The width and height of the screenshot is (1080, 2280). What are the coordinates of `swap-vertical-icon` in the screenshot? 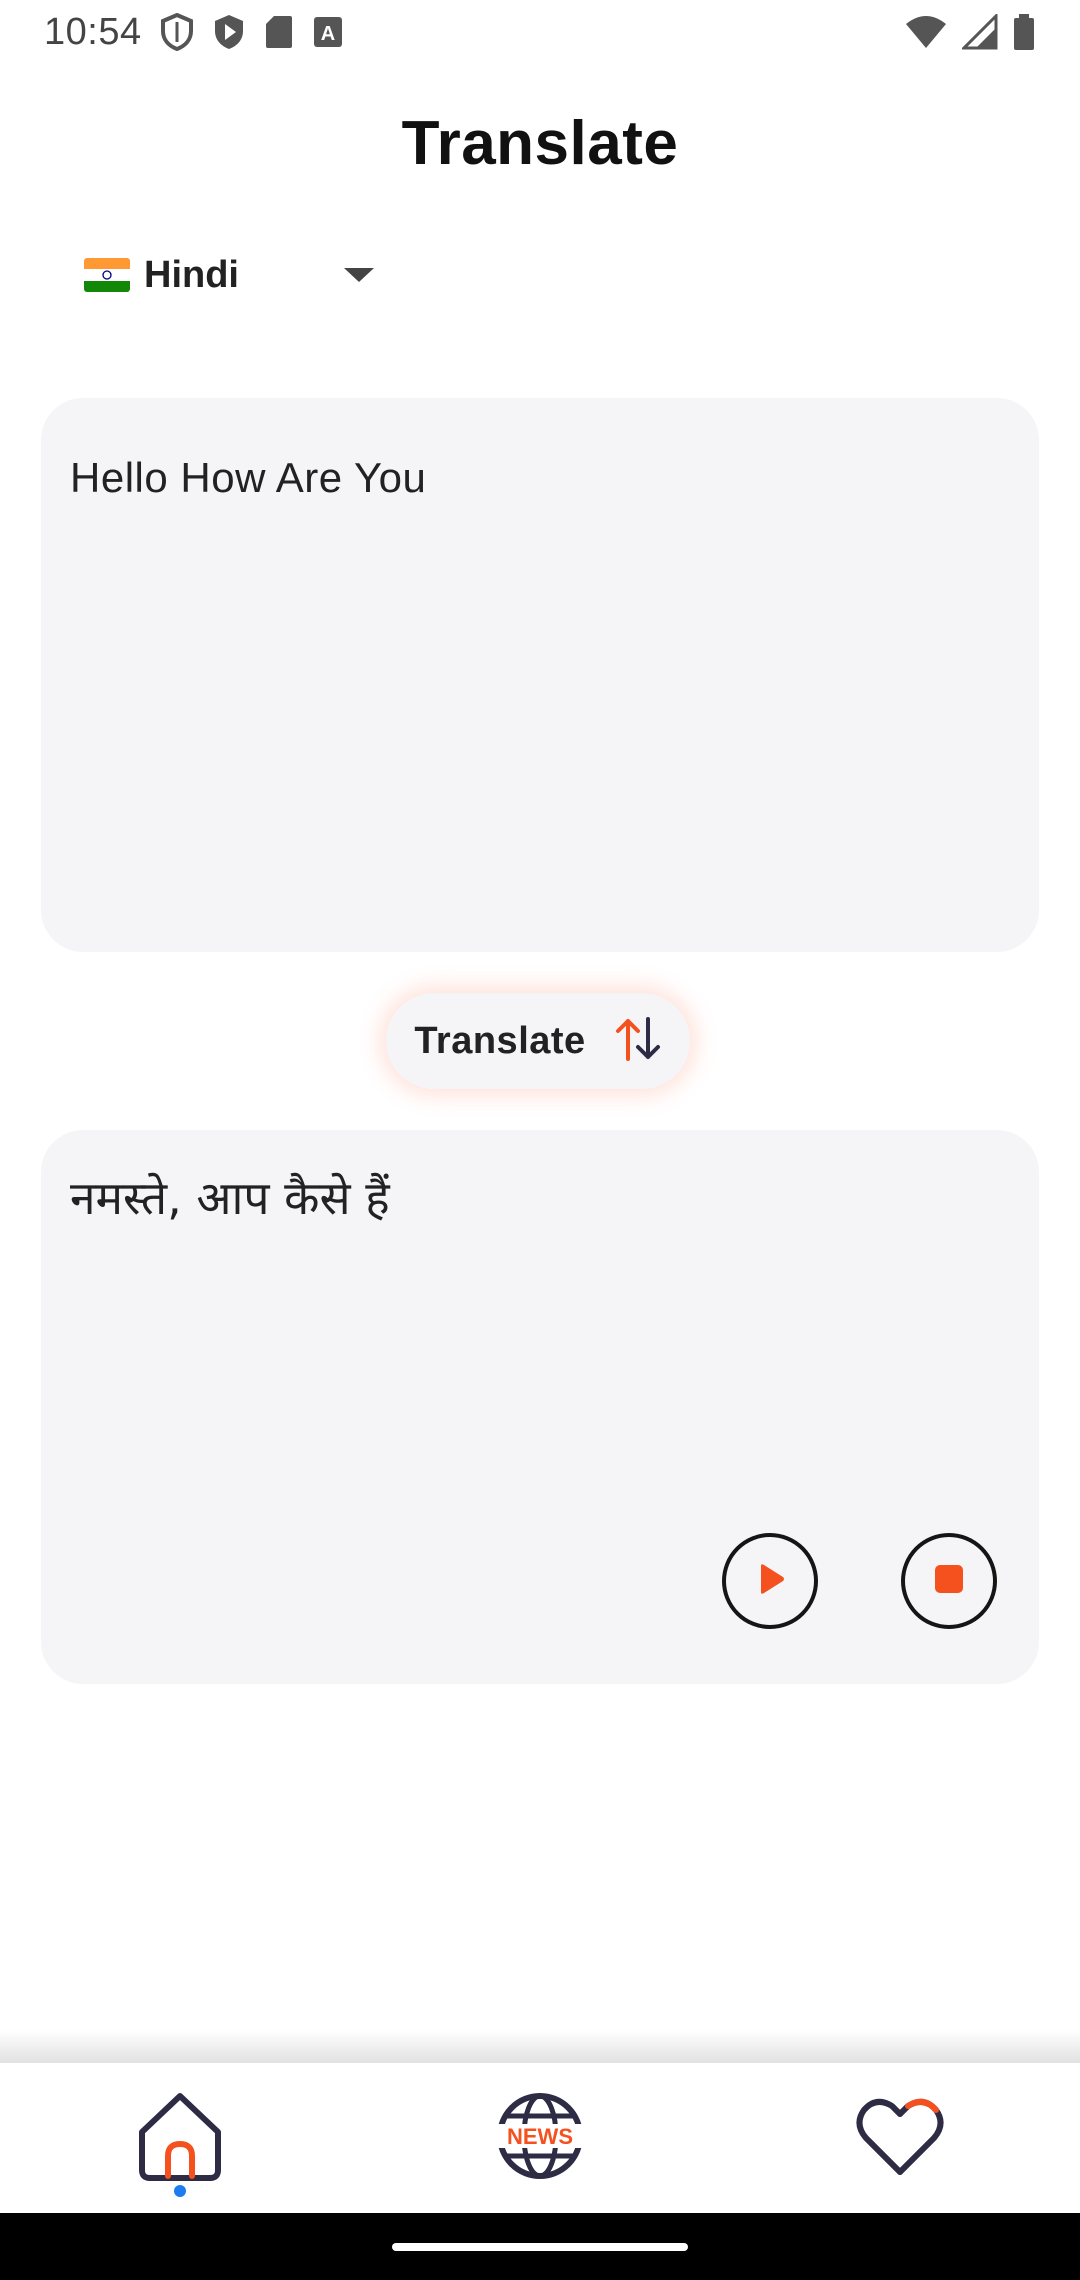 It's located at (638, 1041).